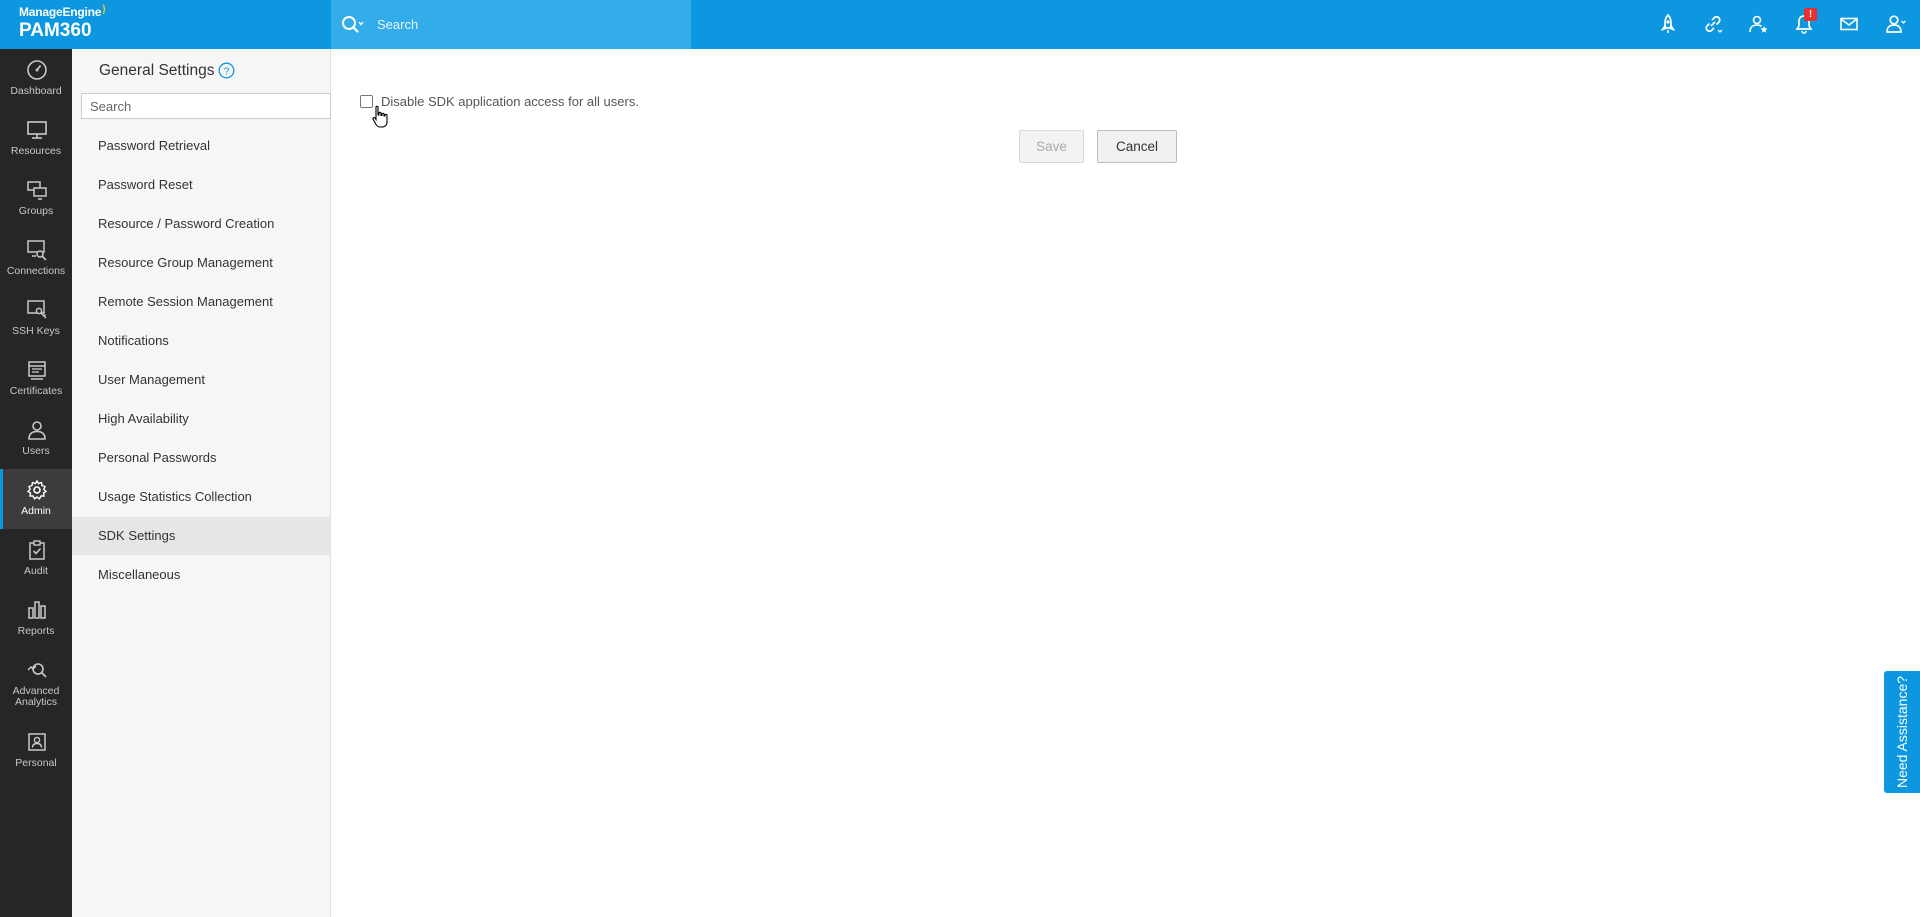 Image resolution: width=1920 pixels, height=917 pixels. I want to click on settings-item-password-retrieval: Password Retrieval, so click(201, 146).